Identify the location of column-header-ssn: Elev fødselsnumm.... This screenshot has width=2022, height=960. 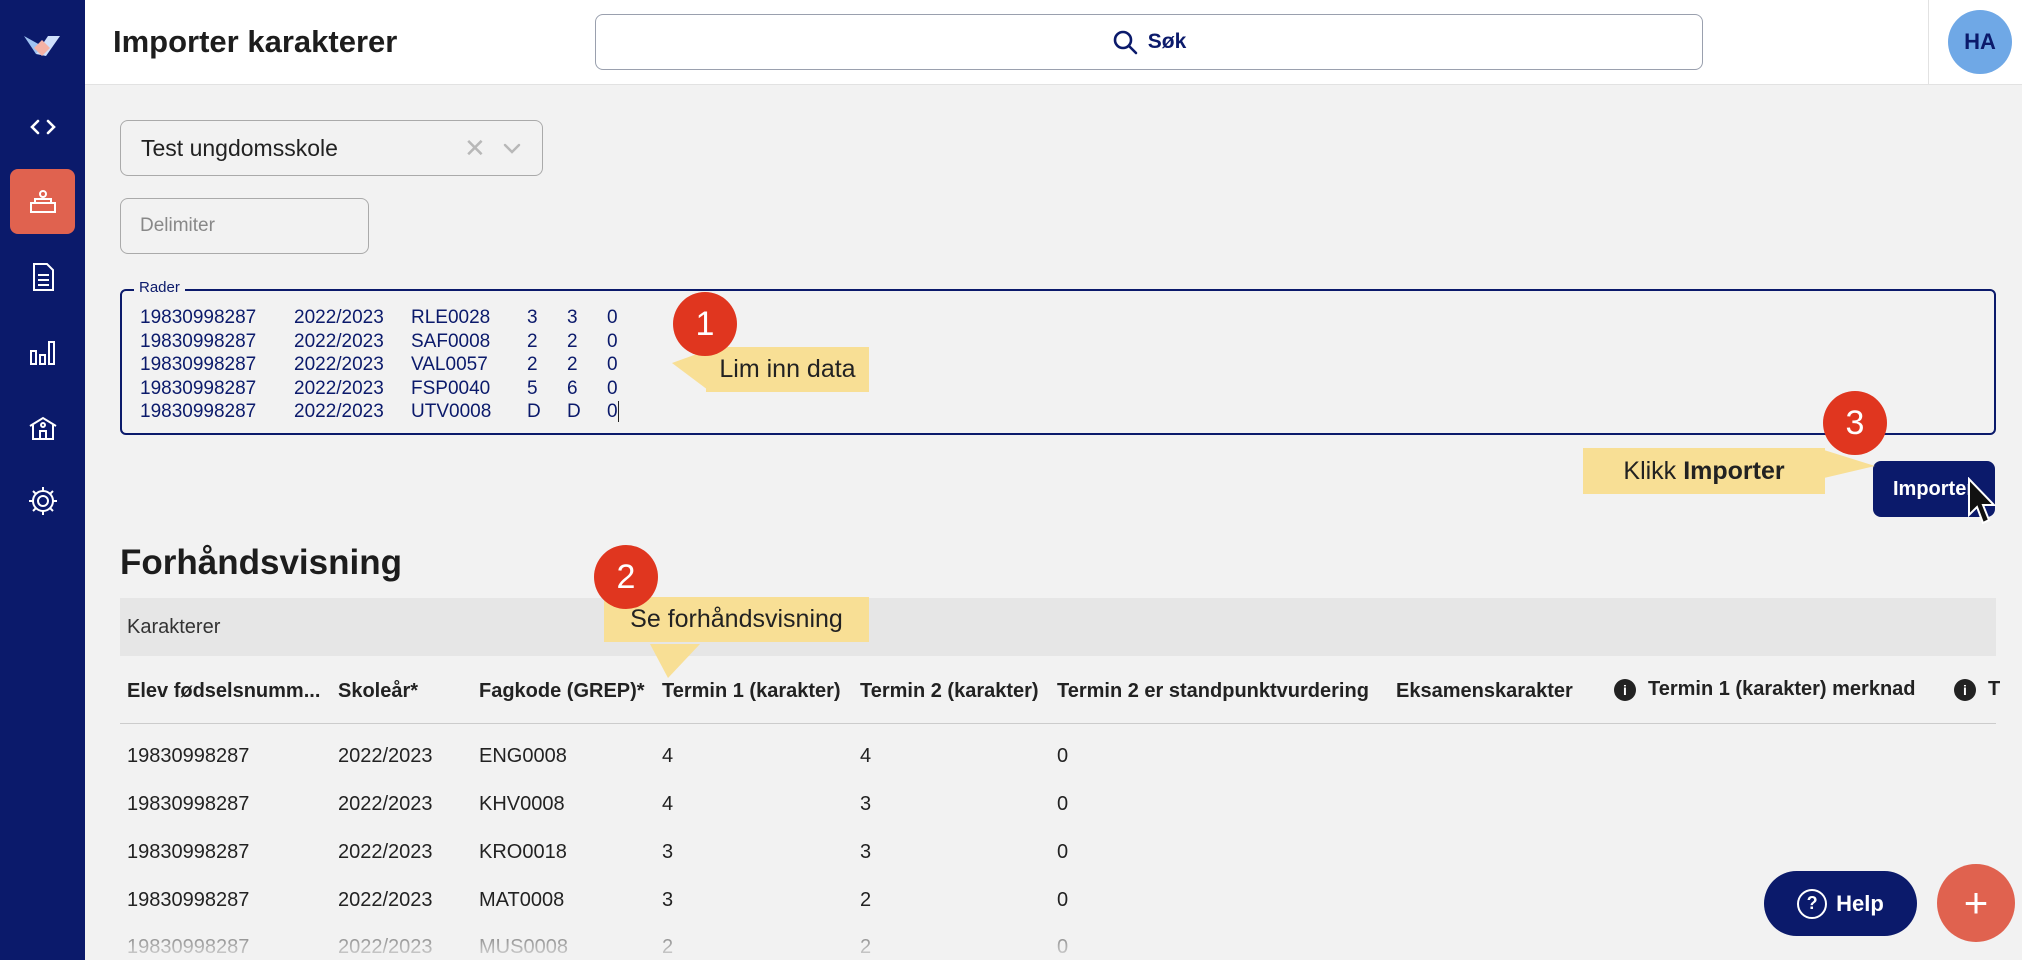
(223, 691).